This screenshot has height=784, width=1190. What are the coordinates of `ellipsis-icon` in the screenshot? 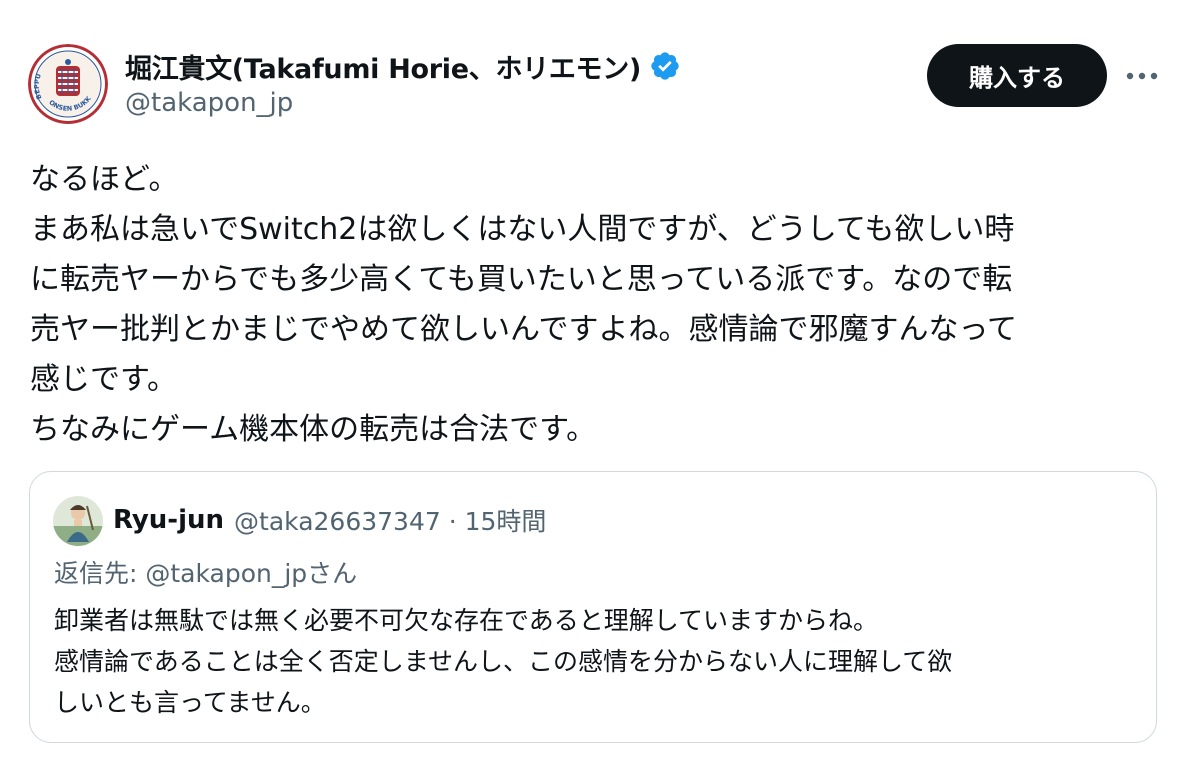 It's located at (1142, 76).